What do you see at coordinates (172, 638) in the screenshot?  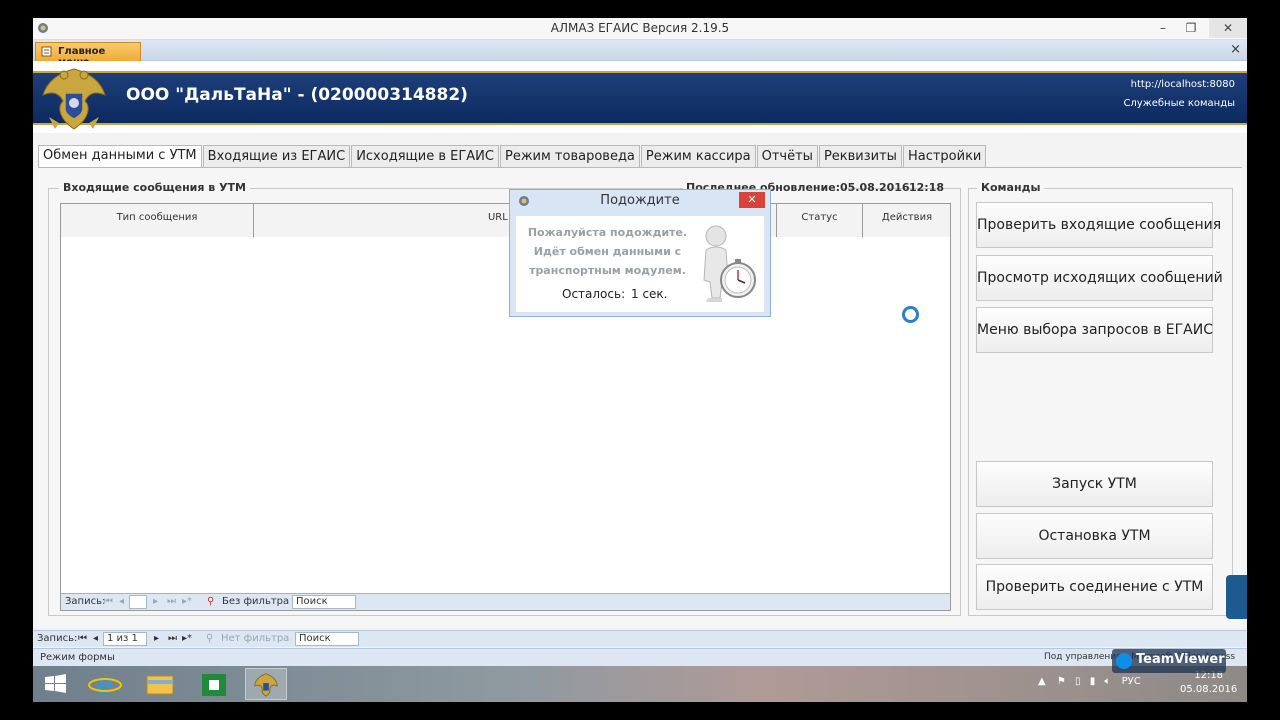 I see `form-last-record-icon: ⏭` at bounding box center [172, 638].